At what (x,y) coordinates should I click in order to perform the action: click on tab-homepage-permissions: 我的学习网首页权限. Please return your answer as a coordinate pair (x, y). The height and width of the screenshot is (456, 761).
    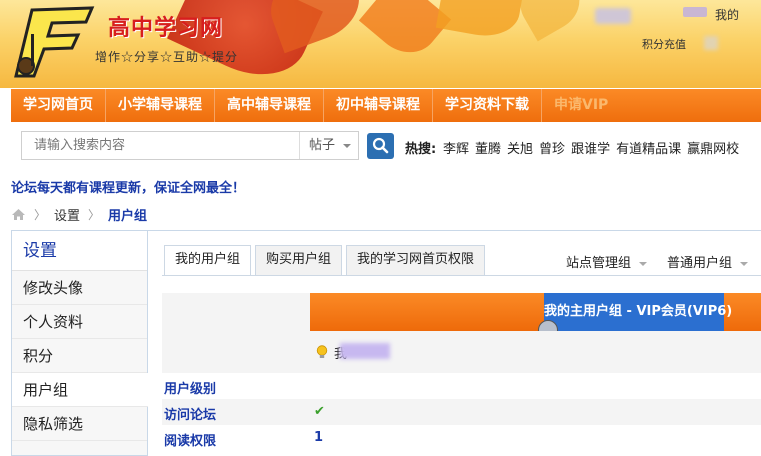
    Looking at the image, I should click on (416, 260).